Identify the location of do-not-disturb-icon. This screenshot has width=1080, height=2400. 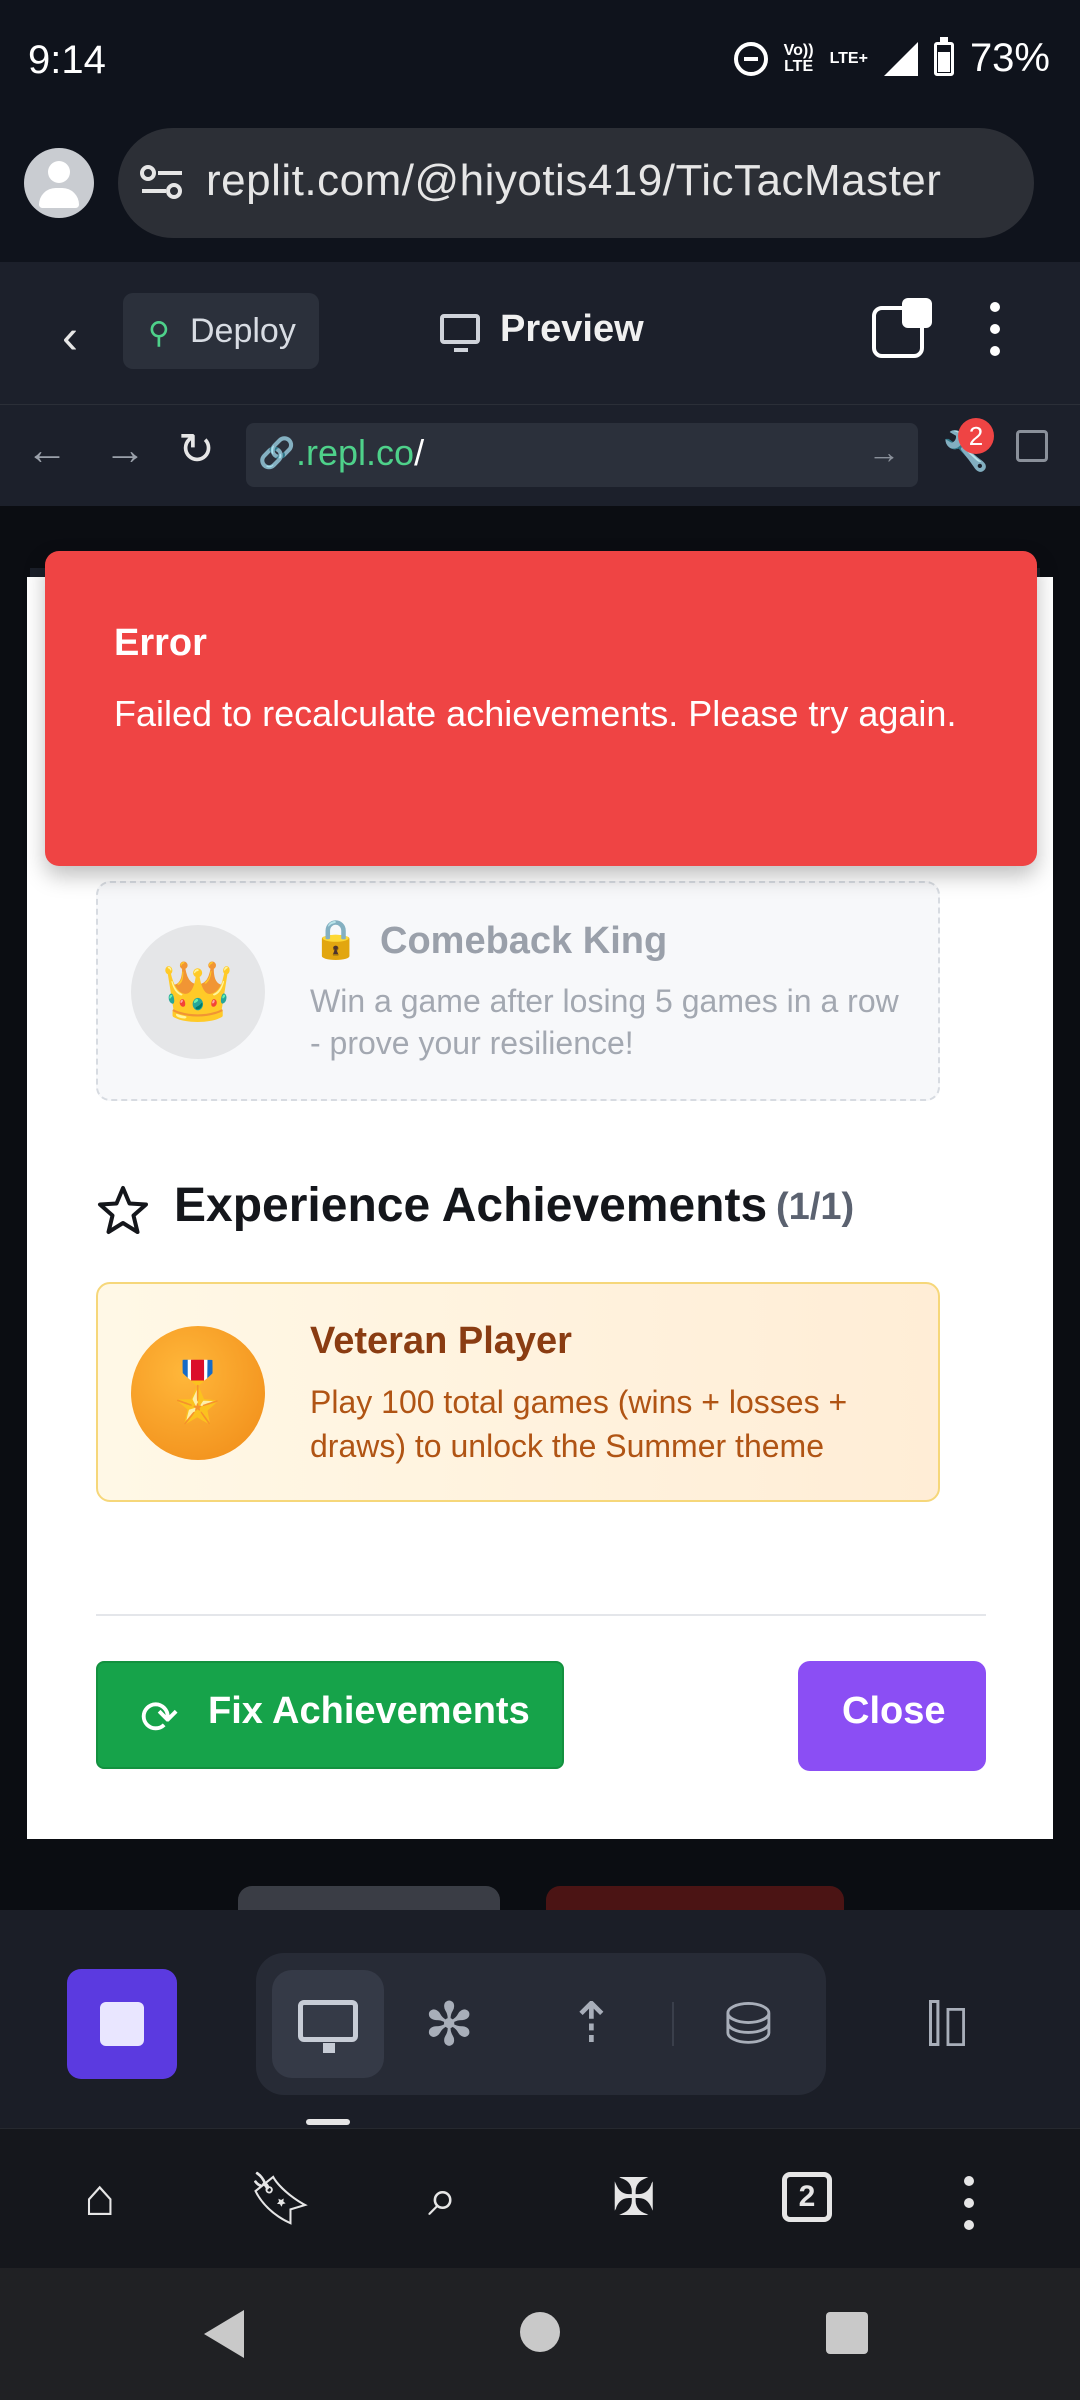
(750, 58).